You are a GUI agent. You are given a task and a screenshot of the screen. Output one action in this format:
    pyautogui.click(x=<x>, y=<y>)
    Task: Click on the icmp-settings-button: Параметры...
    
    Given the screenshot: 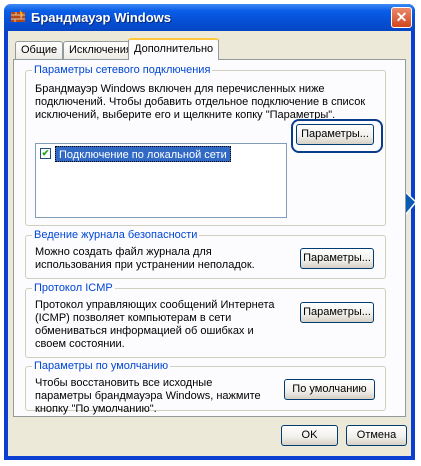 What is the action you would take?
    pyautogui.click(x=337, y=312)
    